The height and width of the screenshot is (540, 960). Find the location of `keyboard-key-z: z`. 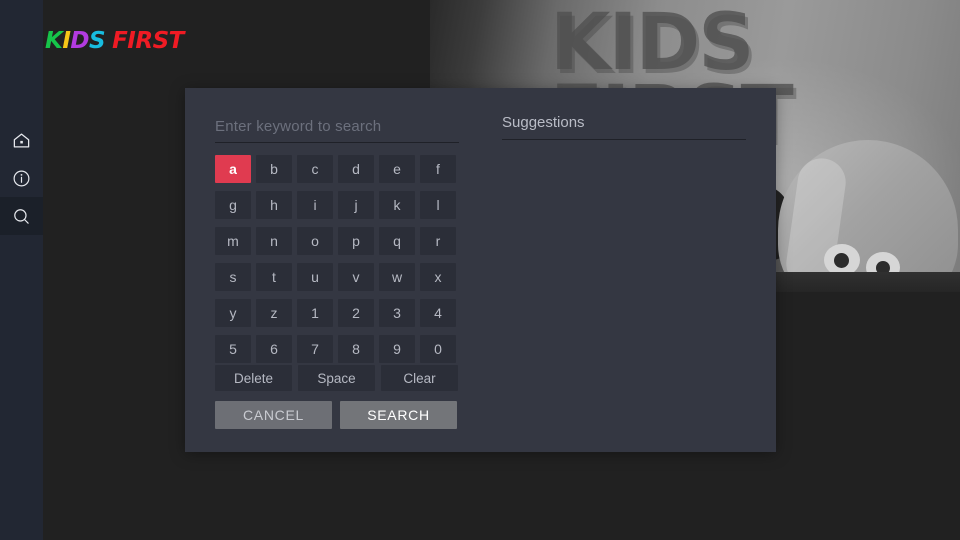

keyboard-key-z: z is located at coordinates (274, 313).